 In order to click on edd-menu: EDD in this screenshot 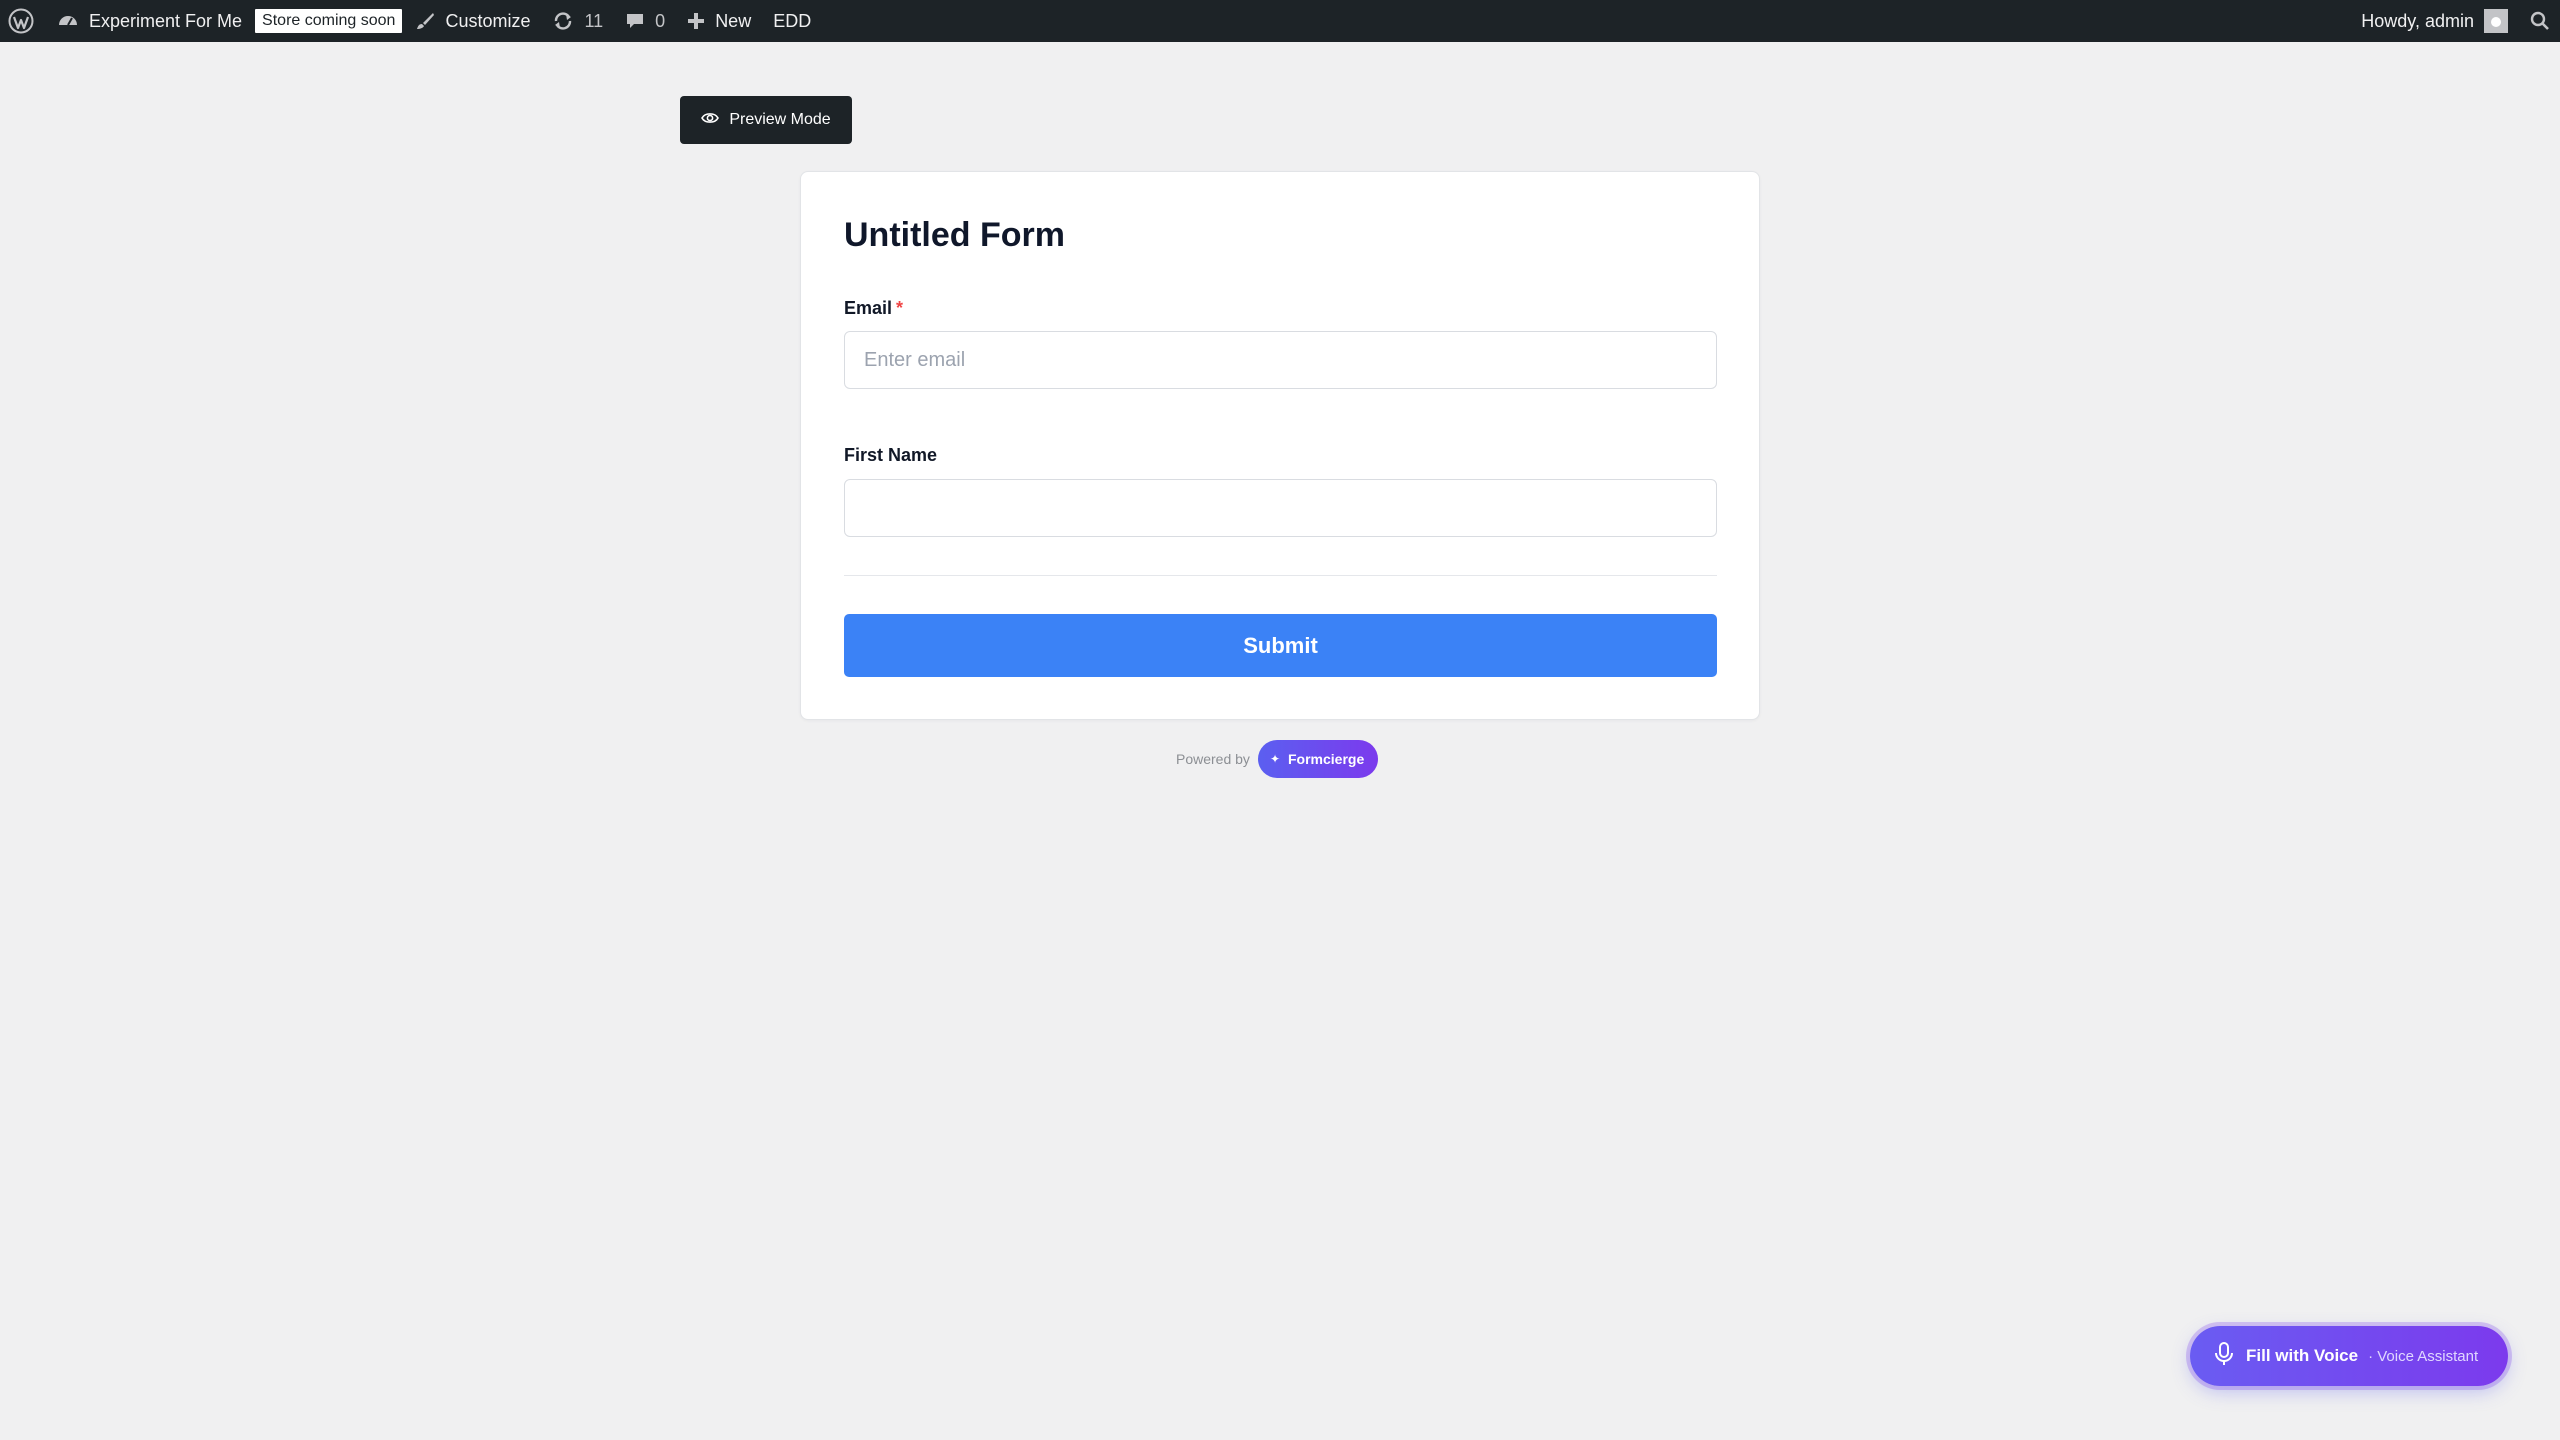, I will do `click(792, 21)`.